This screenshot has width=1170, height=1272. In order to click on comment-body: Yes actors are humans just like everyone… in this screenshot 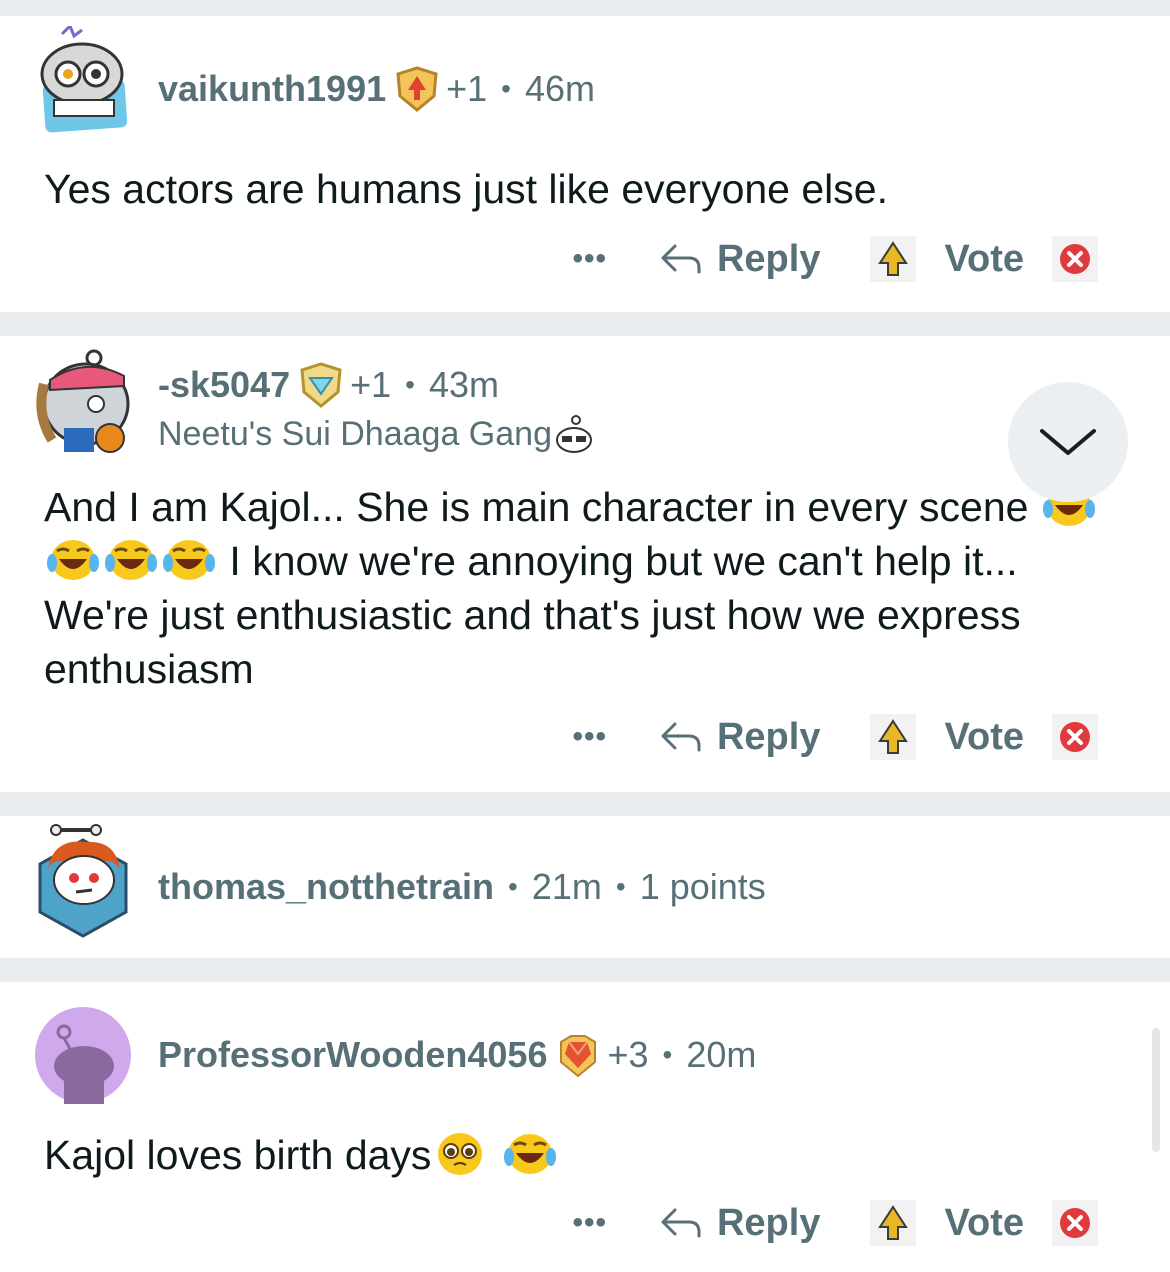, I will do `click(466, 189)`.